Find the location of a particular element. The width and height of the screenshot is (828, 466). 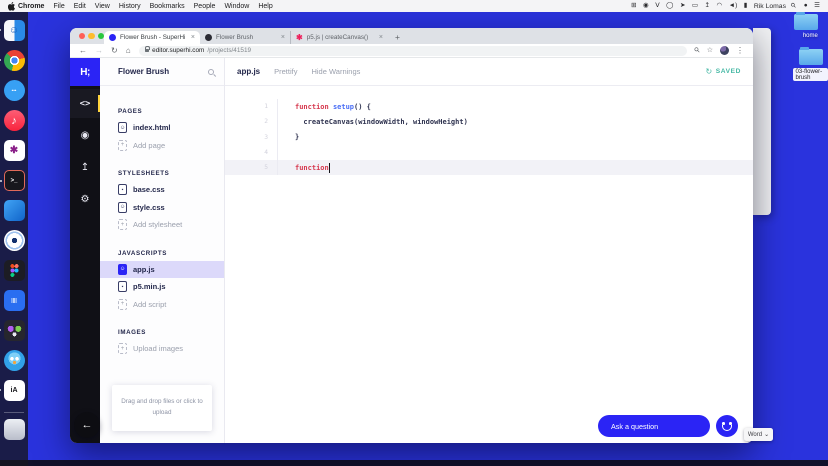

v-app-icon: Ⅴ is located at coordinates (657, 6).